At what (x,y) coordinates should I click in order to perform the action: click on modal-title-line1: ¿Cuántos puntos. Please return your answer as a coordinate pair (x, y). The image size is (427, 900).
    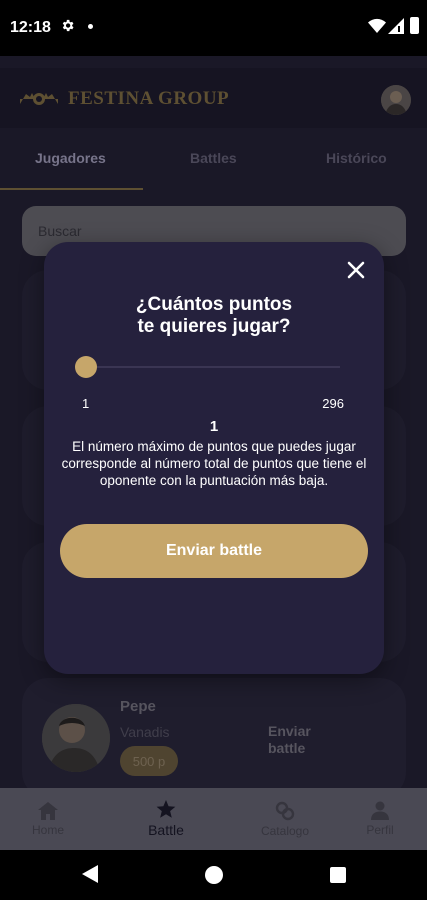
    Looking at the image, I should click on (214, 304).